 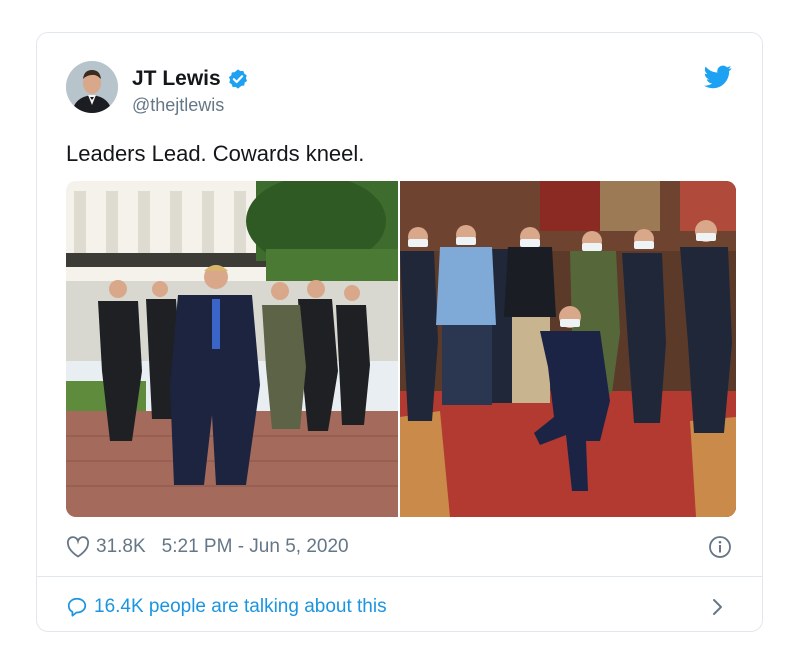 I want to click on info-icon, so click(x=720, y=547).